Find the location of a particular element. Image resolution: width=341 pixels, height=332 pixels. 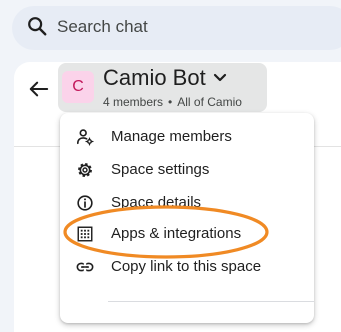

space-org: All of Camio is located at coordinates (209, 102).